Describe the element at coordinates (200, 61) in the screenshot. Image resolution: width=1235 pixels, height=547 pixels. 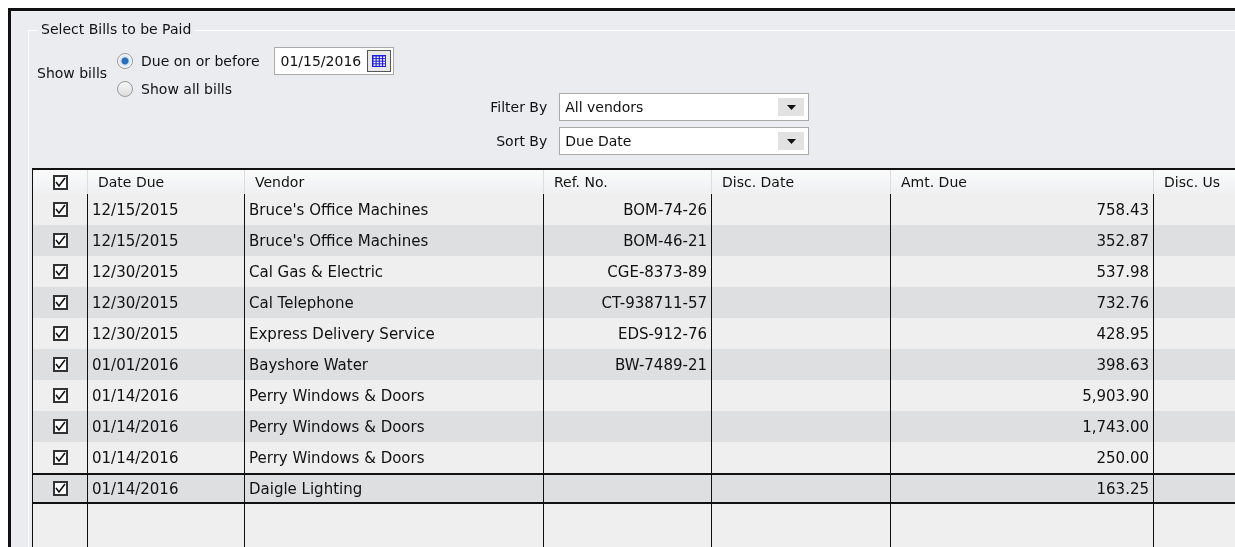
I see `radio-label: Due on or before` at that location.